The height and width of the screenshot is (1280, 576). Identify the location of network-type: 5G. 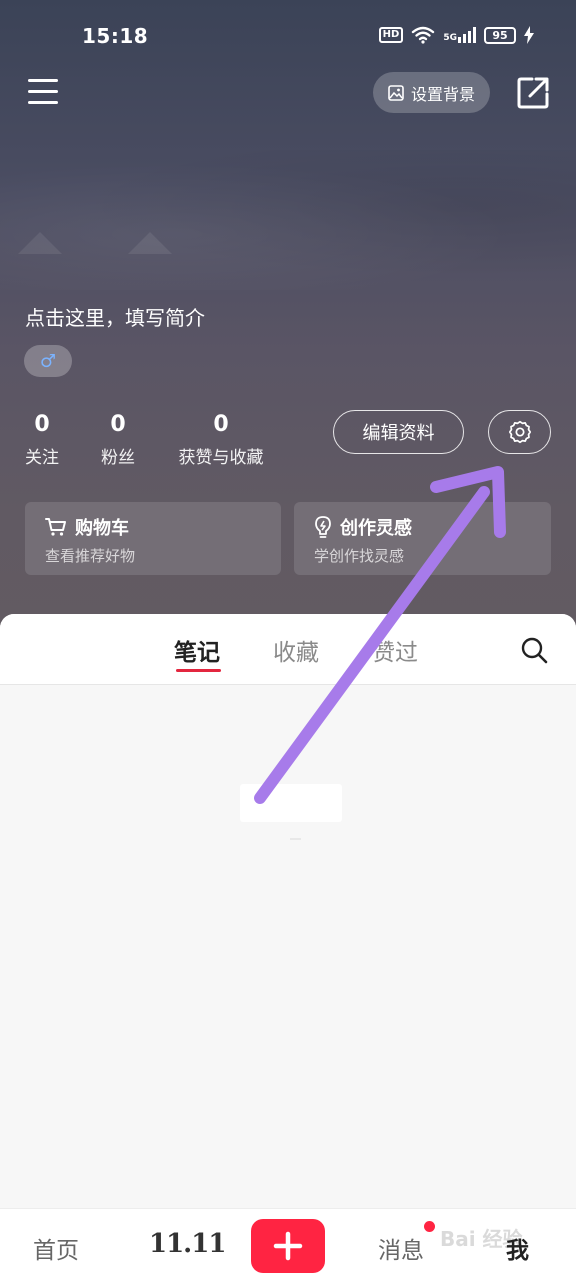
(450, 38).